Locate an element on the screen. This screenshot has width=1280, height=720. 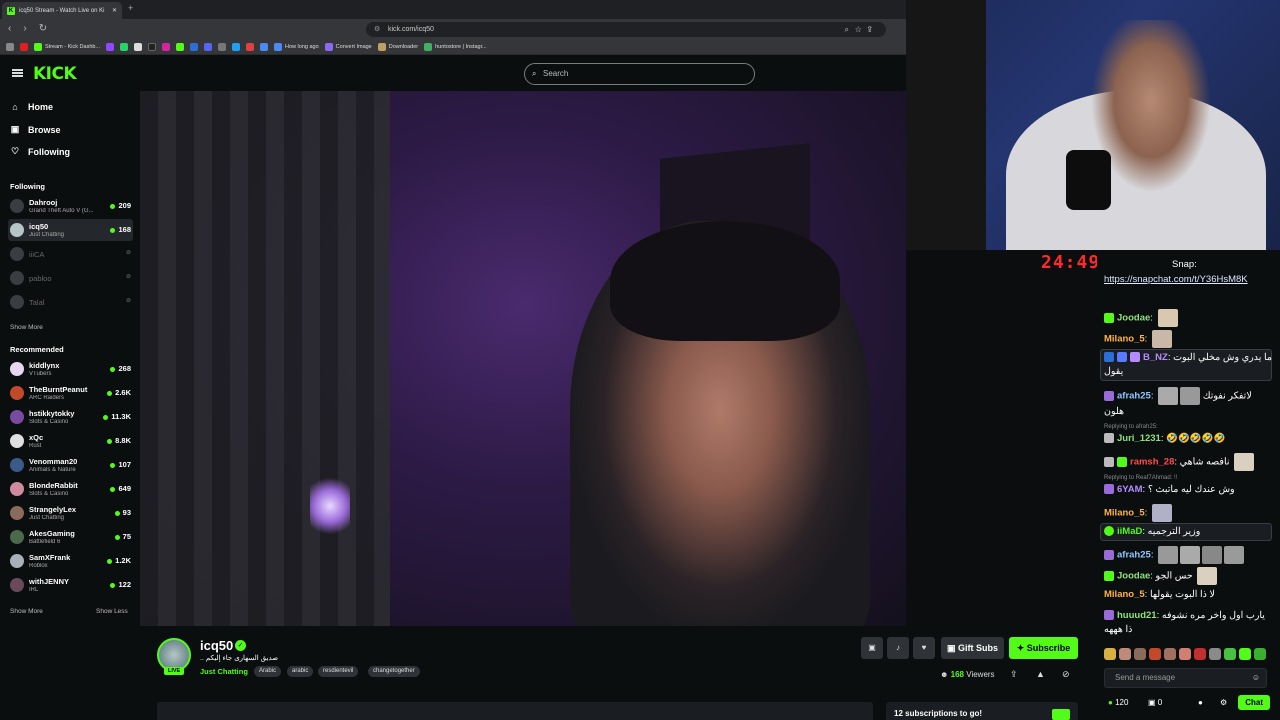
notification-bell-icon: ♪ is located at coordinates (898, 648).